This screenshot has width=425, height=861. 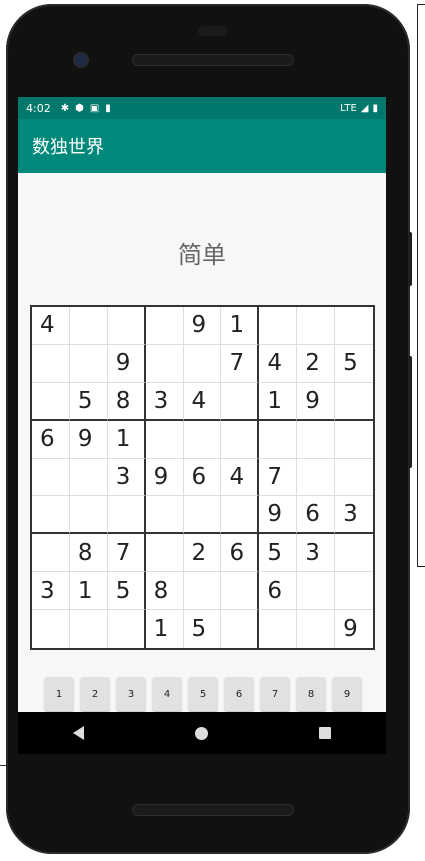 I want to click on number-pad: 123456789, so click(x=204, y=694).